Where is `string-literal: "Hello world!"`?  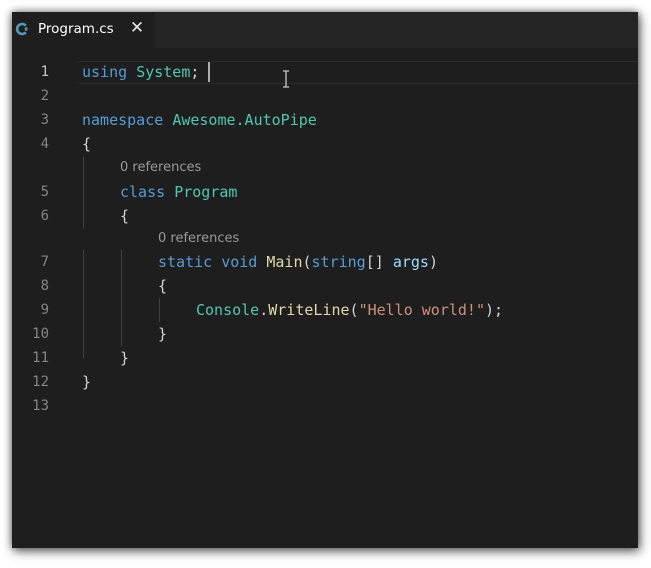 string-literal: "Hello world!" is located at coordinates (421, 310).